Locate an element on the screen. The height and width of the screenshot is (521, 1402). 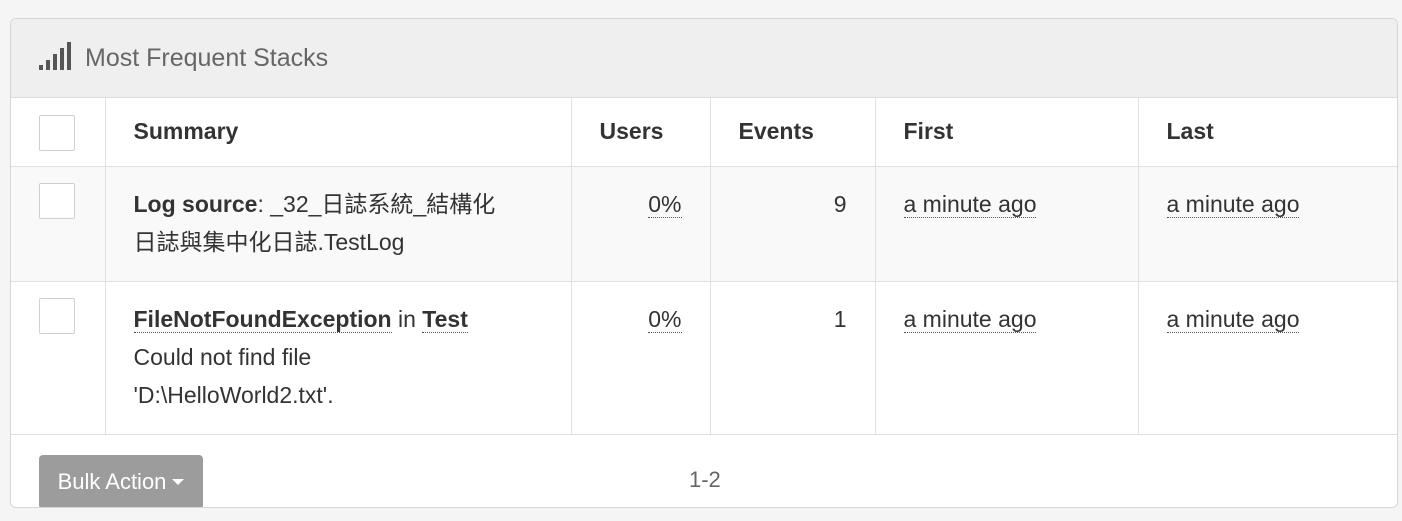
caret-down-icon is located at coordinates (178, 481).